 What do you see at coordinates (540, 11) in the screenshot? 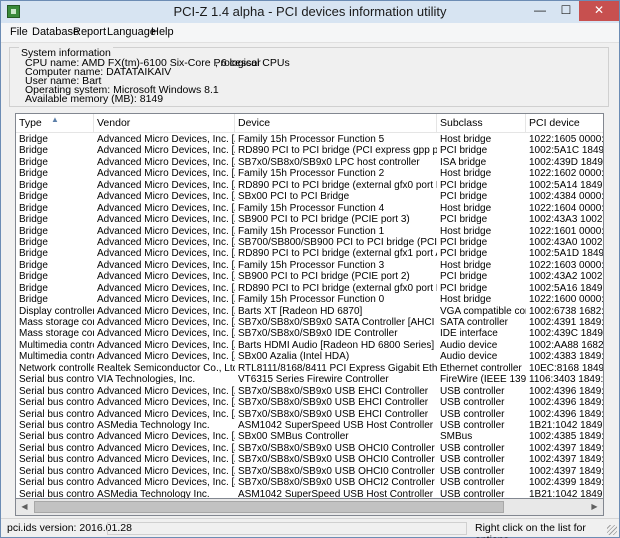
I see `minimize-button: —` at bounding box center [540, 11].